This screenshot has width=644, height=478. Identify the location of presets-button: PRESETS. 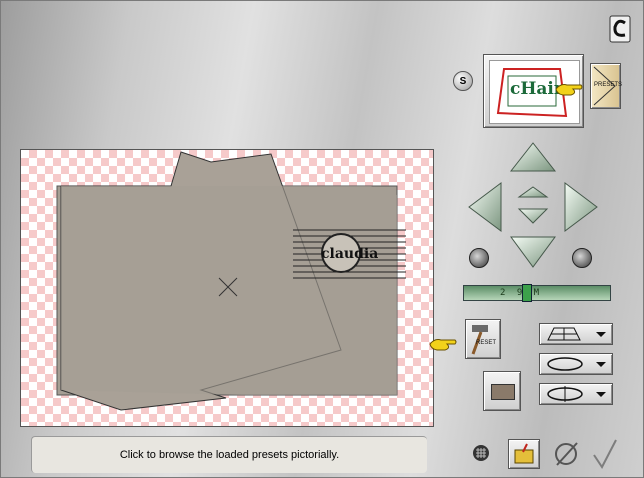
(606, 86).